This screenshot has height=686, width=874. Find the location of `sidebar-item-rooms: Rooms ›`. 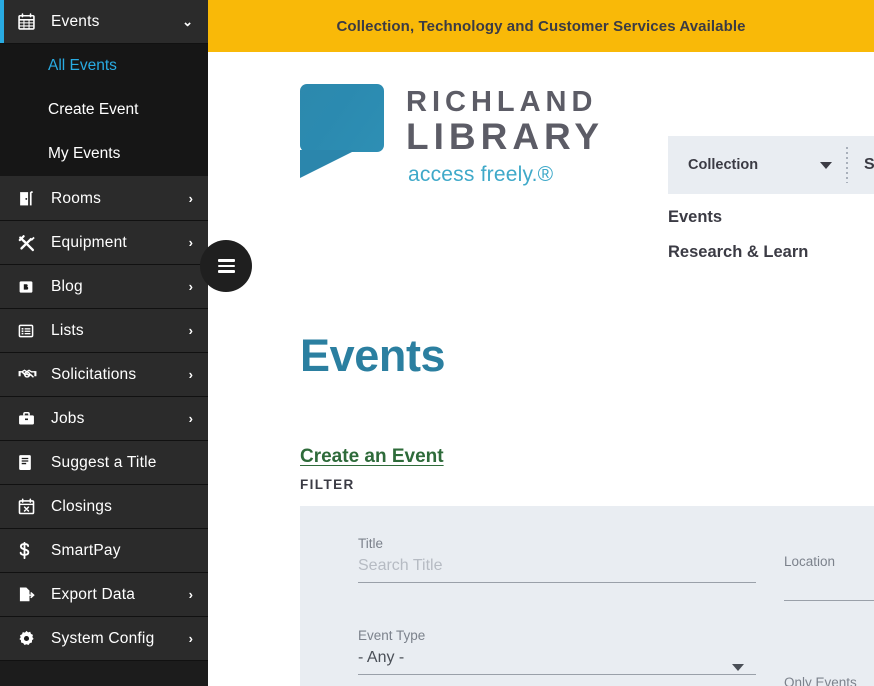

sidebar-item-rooms: Rooms › is located at coordinates (104, 199).